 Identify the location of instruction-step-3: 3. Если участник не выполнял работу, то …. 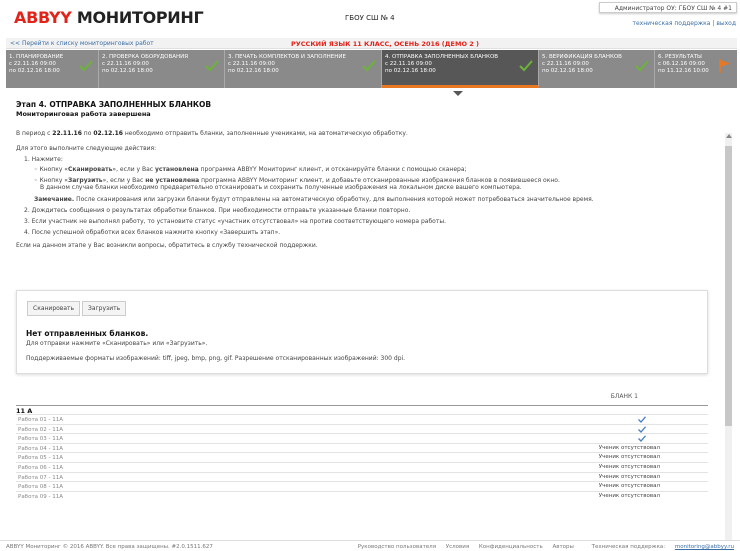
(235, 221).